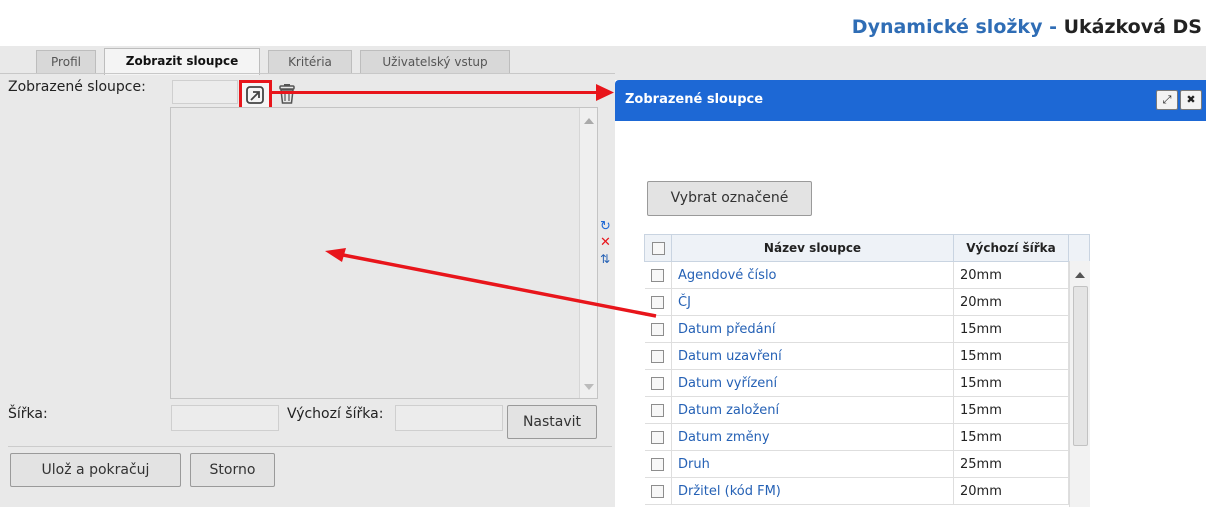 The width and height of the screenshot is (1206, 507). I want to click on select-marked-button: Vybrat označené, so click(729, 198).